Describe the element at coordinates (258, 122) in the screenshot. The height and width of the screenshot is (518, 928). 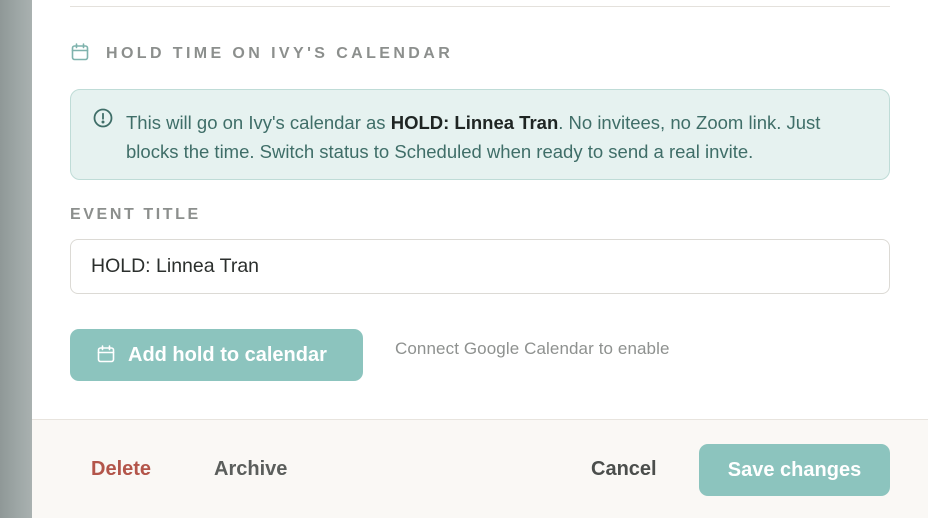
I see `info-message-prefix: This will go on Ivy's calendar as` at that location.